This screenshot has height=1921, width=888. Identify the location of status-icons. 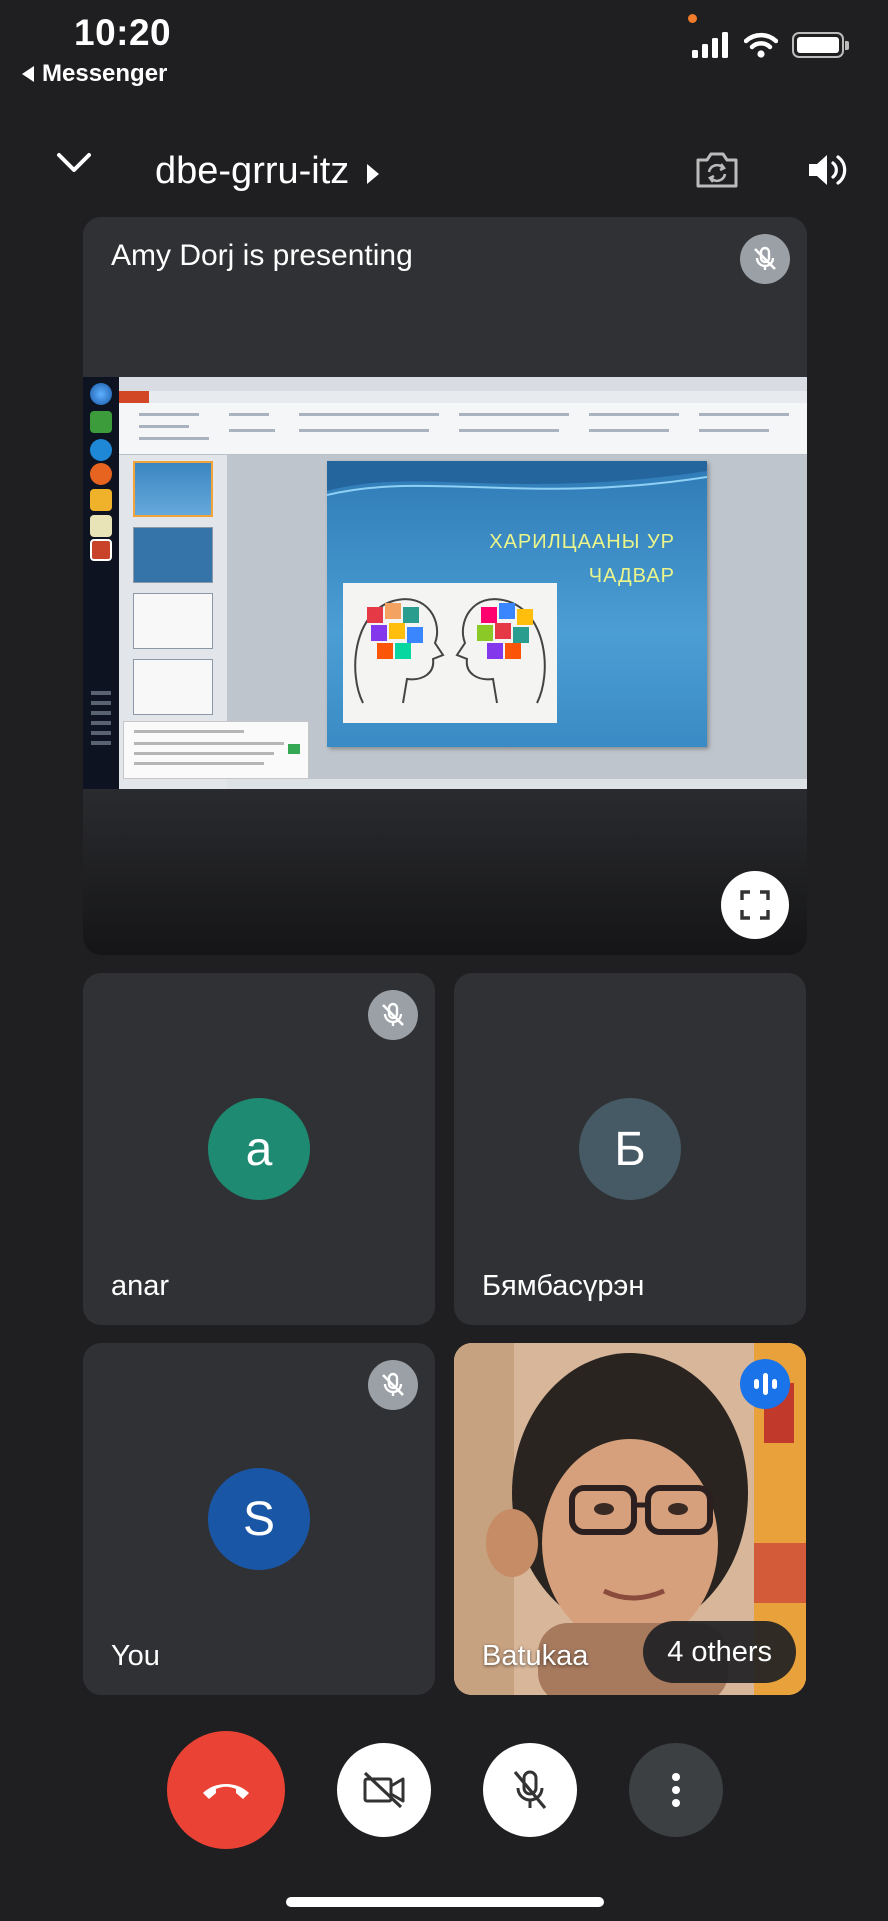
(770, 45).